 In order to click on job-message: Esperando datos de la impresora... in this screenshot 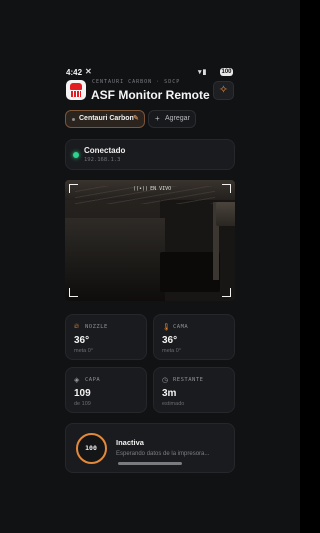, I will do `click(163, 454)`.